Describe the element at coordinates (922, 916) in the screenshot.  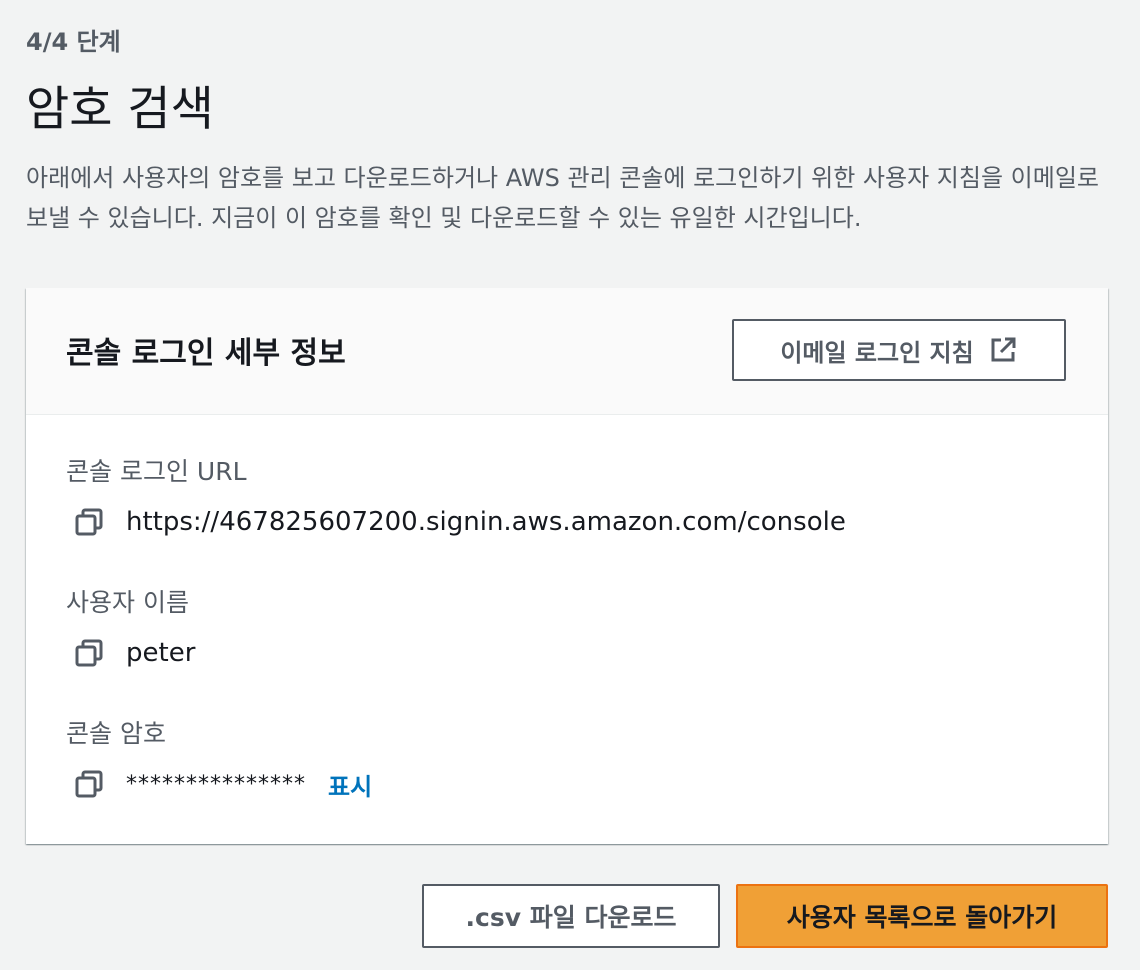
I see `return-to-users-button: 사용자 목록으로 돌아가기` at that location.